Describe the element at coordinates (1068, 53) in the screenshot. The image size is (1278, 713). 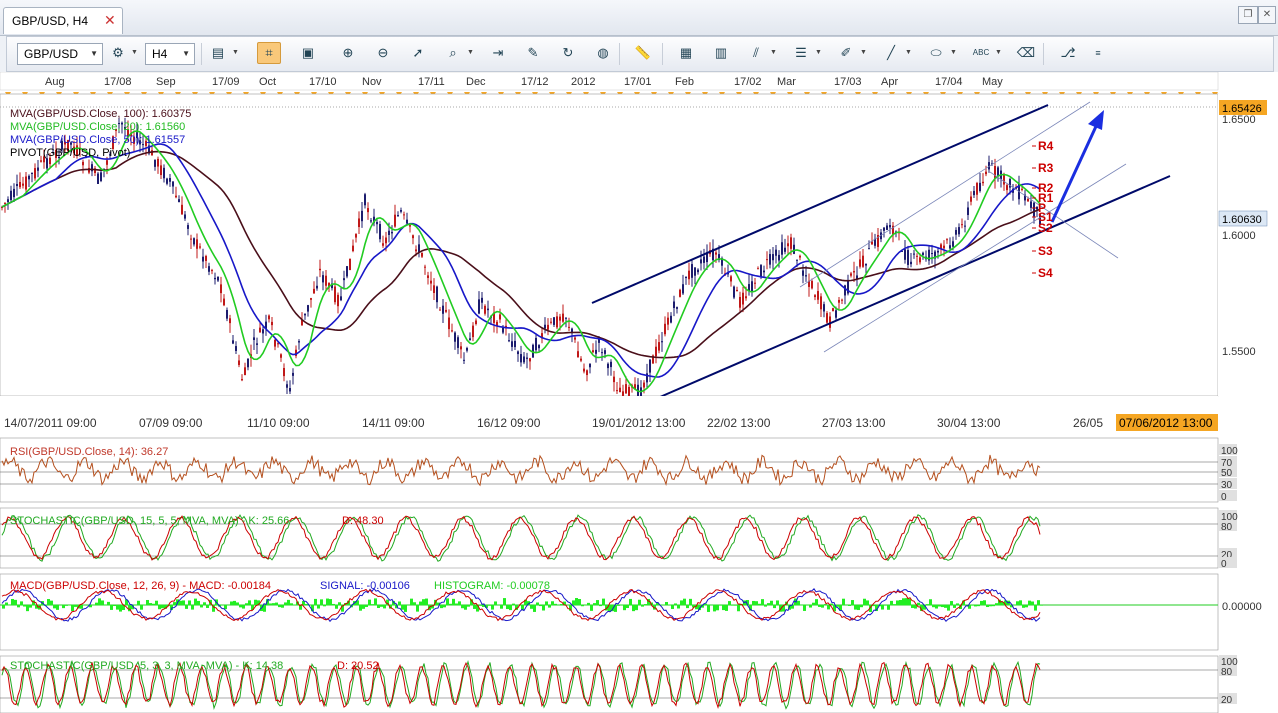
I see `tree-icon: ⎇` at that location.